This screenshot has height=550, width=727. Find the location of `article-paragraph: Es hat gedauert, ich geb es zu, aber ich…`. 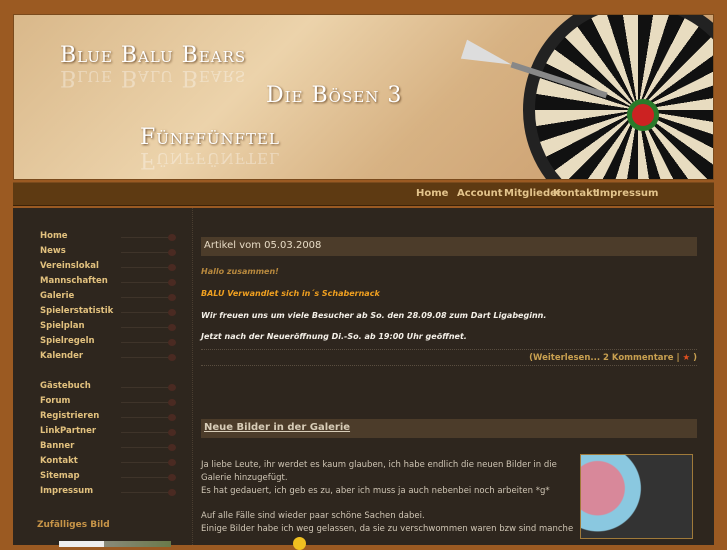

article-paragraph: Es hat gedauert, ich geb es zu, aber ich… is located at coordinates (375, 491).